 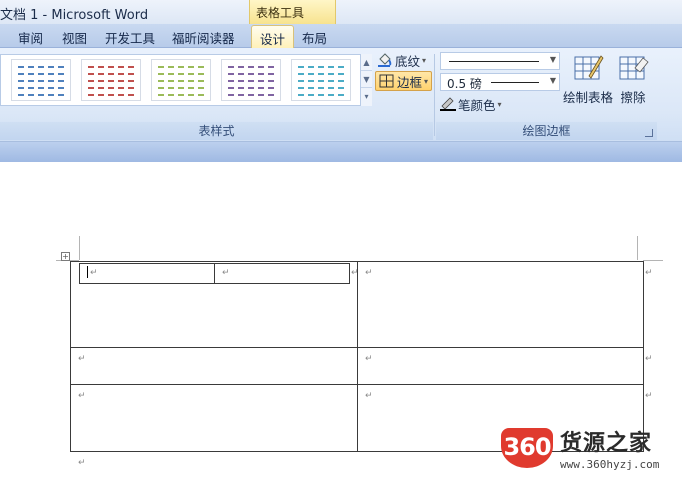 What do you see at coordinates (341, 152) in the screenshot?
I see `ribbon-bottom-strip` at bounding box center [341, 152].